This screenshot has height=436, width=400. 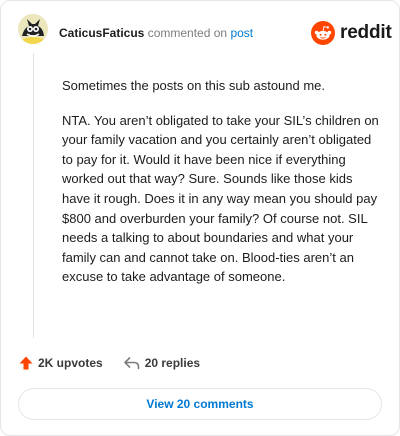 I want to click on reddit-wordmark: reddit, so click(x=366, y=32).